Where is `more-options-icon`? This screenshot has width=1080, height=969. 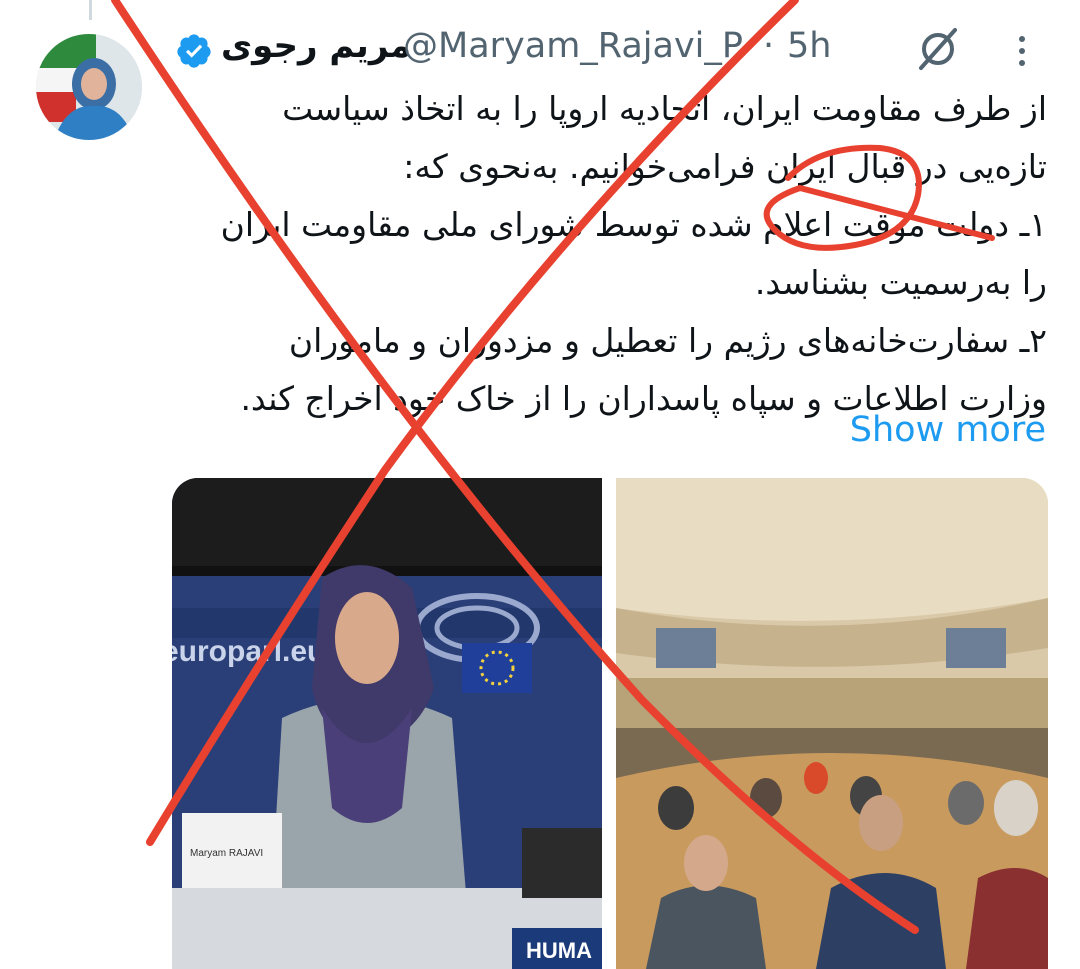 more-options-icon is located at coordinates (1022, 51).